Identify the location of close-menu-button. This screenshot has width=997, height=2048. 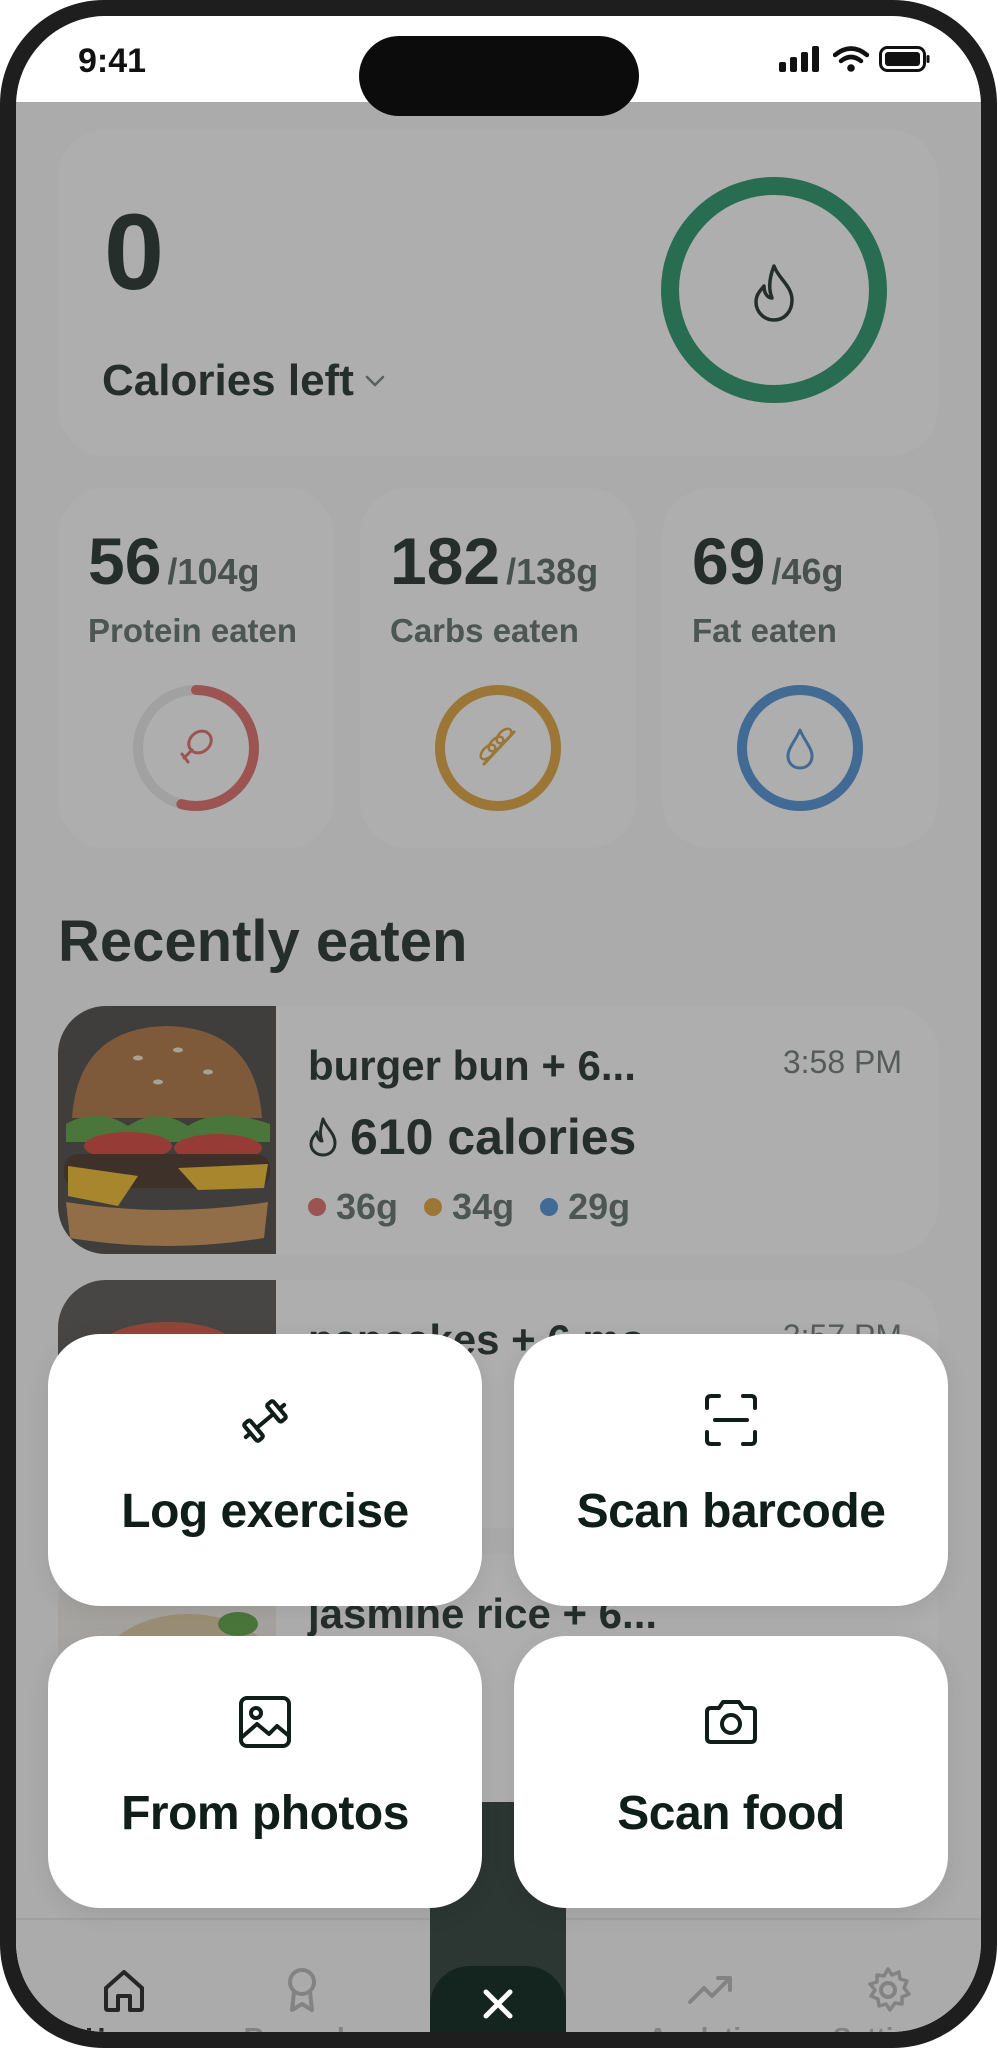
(498, 1999).